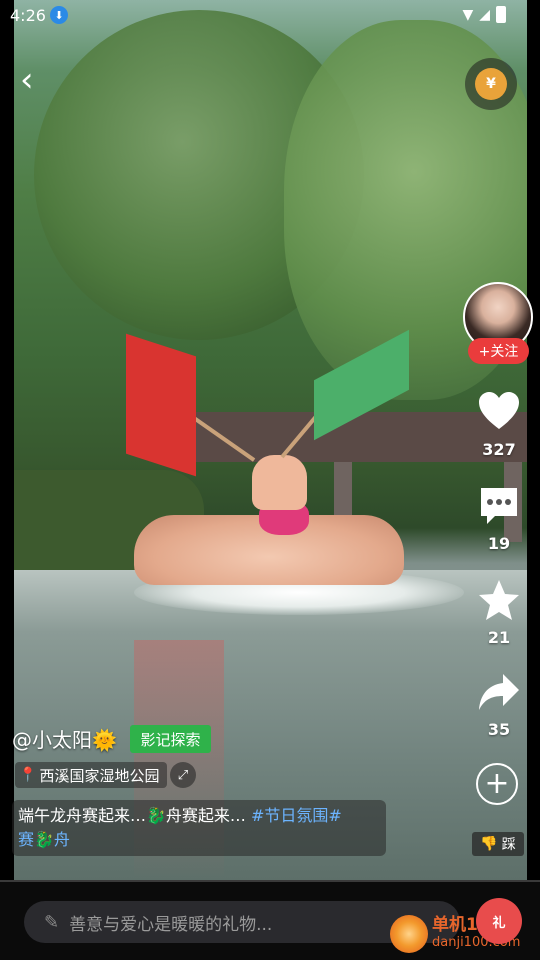 Image resolution: width=540 pixels, height=960 pixels. Describe the element at coordinates (279, 482) in the screenshot. I see `video-rower` at that location.